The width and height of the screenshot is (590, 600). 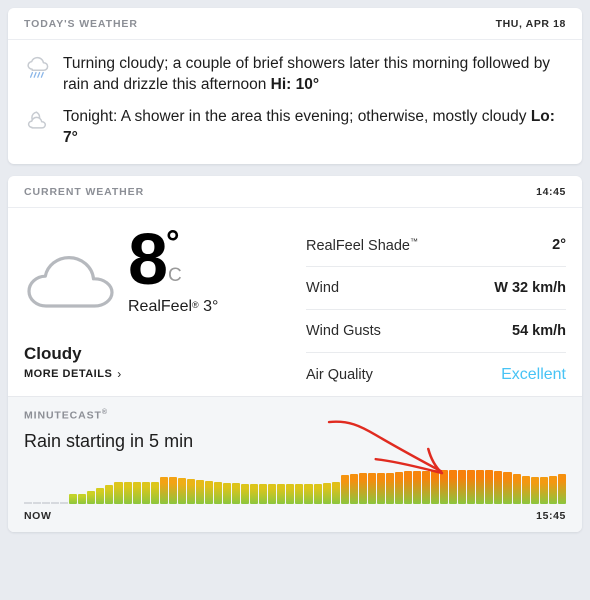 I want to click on temperature-line: 8 ° C, so click(x=174, y=260).